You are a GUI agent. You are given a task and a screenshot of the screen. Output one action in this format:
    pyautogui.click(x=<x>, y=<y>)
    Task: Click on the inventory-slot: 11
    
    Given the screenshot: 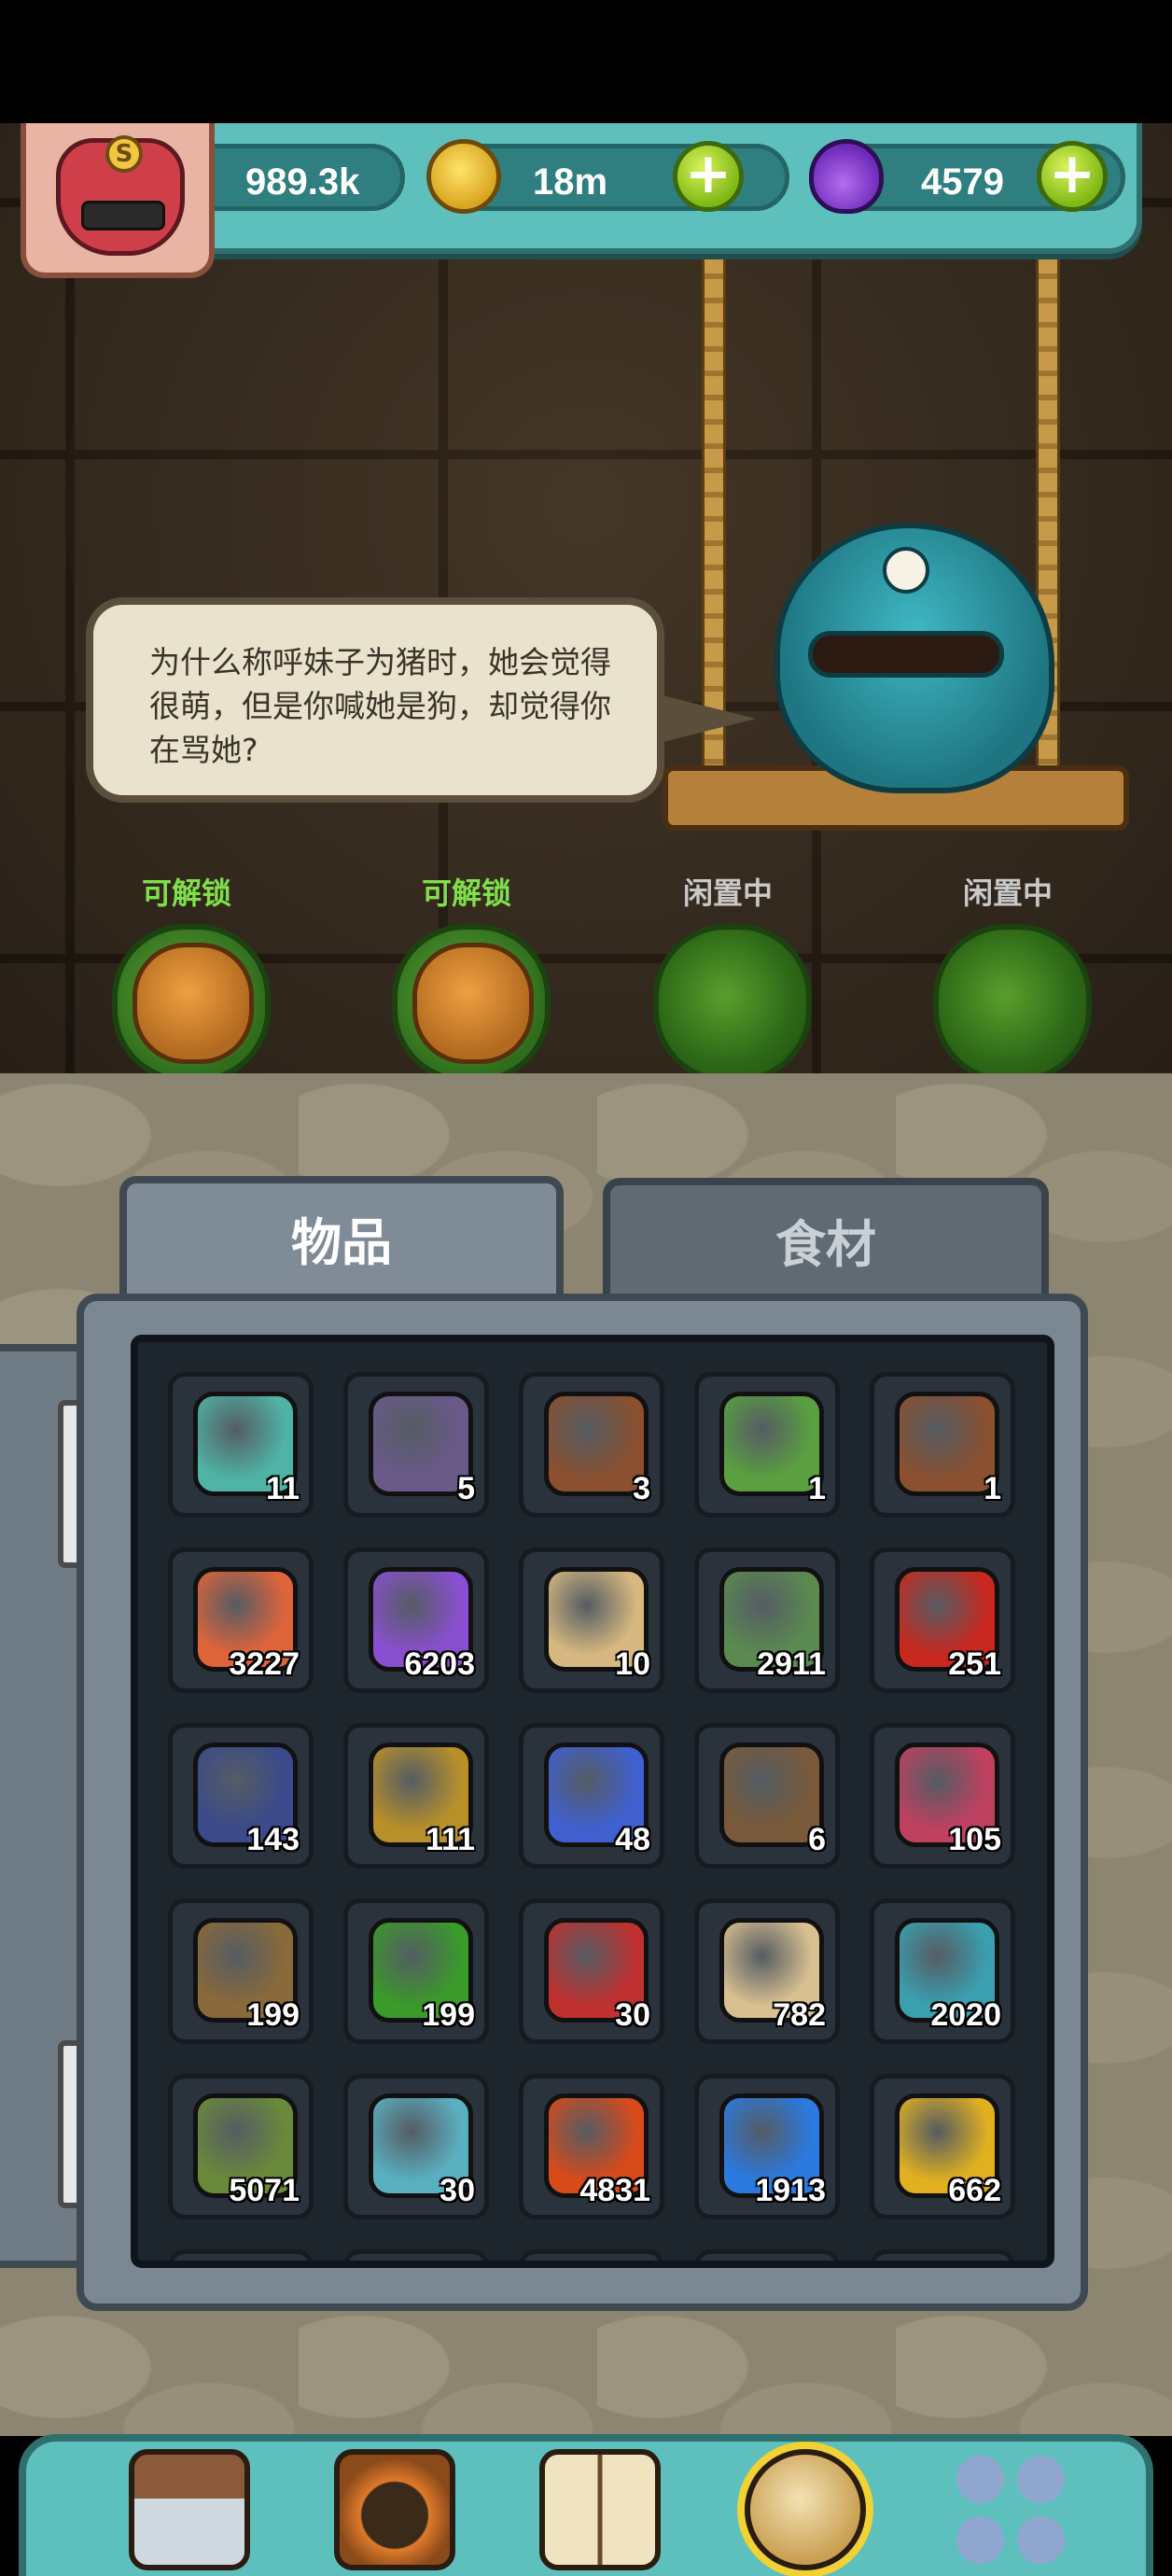 What is the action you would take?
    pyautogui.click(x=241, y=1445)
    